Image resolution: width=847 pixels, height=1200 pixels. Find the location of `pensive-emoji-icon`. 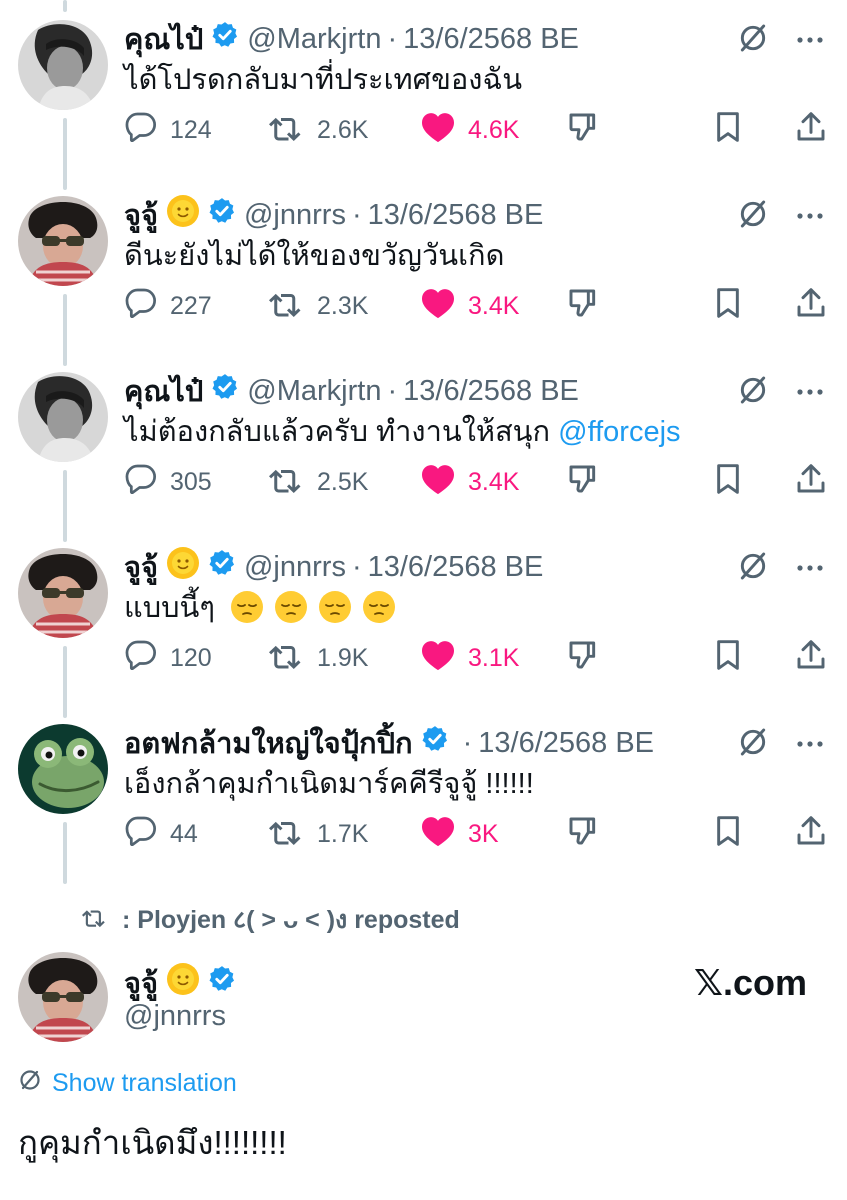

pensive-emoji-icon is located at coordinates (291, 613).